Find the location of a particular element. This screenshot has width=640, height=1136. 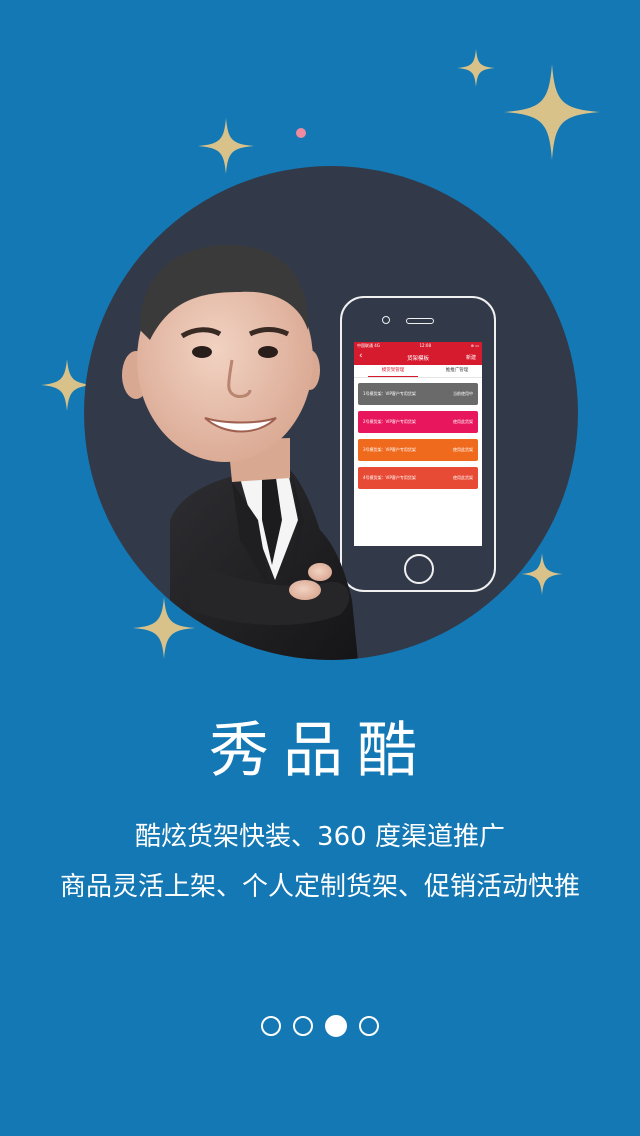

shelf-row-label: 4号模货架：VIP客户专用货架 is located at coordinates (389, 477).